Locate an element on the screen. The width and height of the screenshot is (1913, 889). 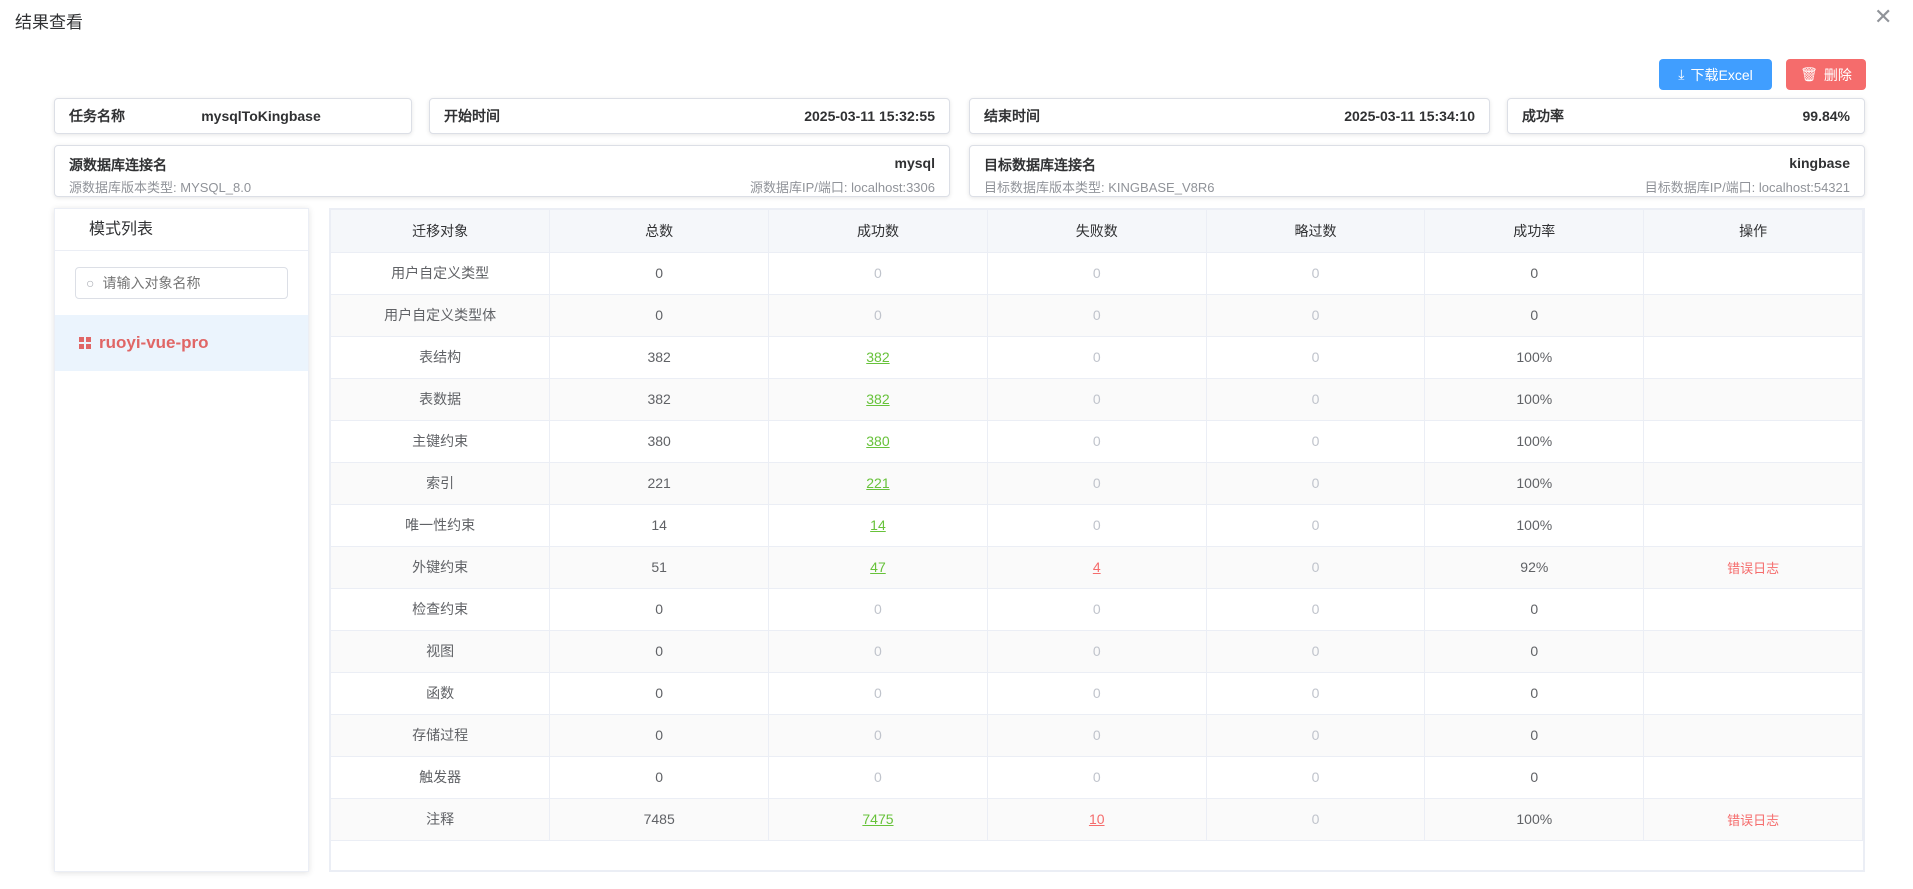
cell-value: 221 is located at coordinates (877, 483).